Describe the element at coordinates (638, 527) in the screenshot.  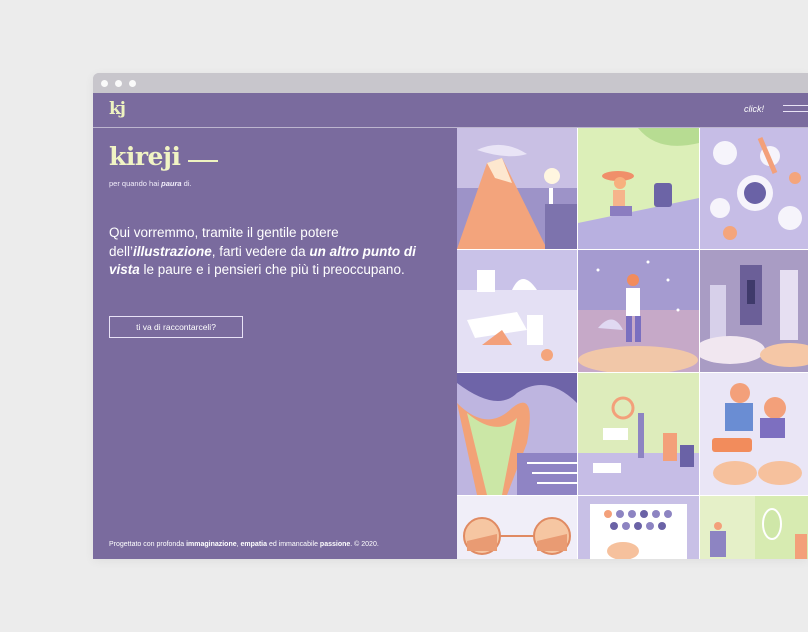
I see `gallery-tile-board` at that location.